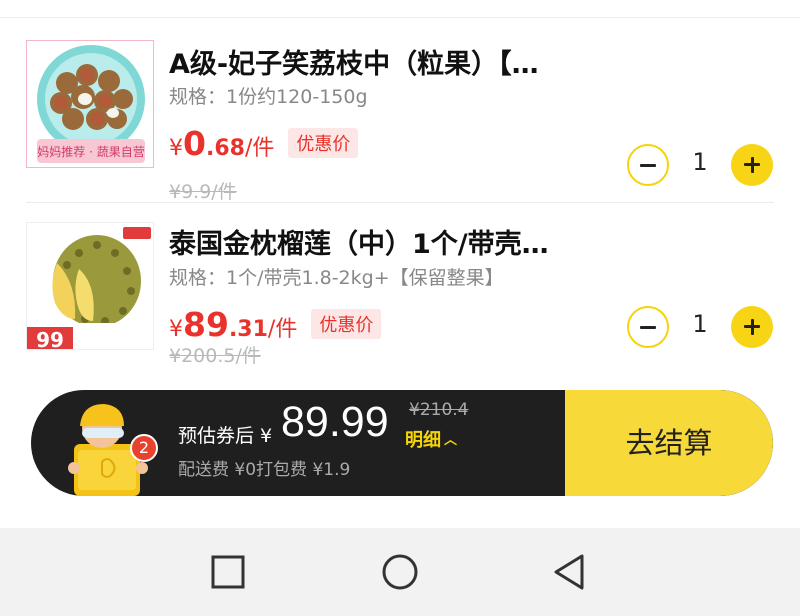 This screenshot has width=800, height=616. I want to click on recent-apps-button, so click(228, 572).